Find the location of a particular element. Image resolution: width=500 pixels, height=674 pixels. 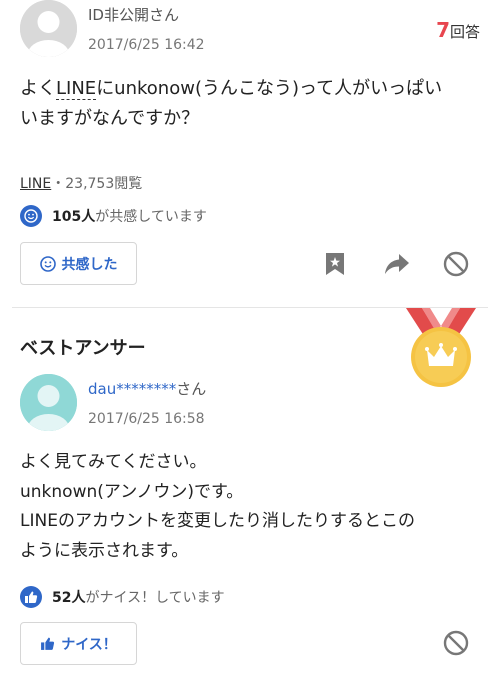

answer-body-line4: ように表示されます。 is located at coordinates (104, 550).